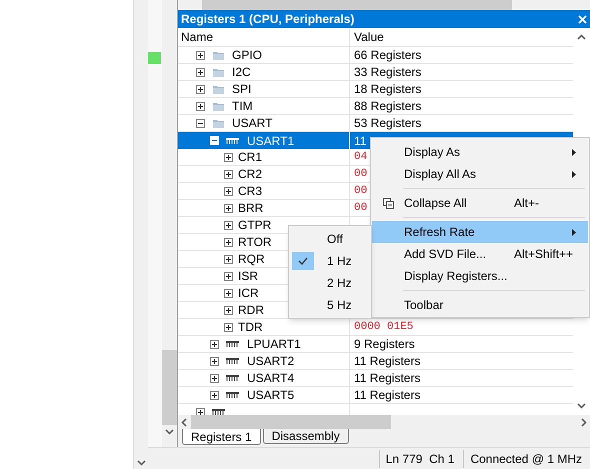 The image size is (590, 469). I want to click on value-cell-text: 0000 01E5, so click(384, 327).